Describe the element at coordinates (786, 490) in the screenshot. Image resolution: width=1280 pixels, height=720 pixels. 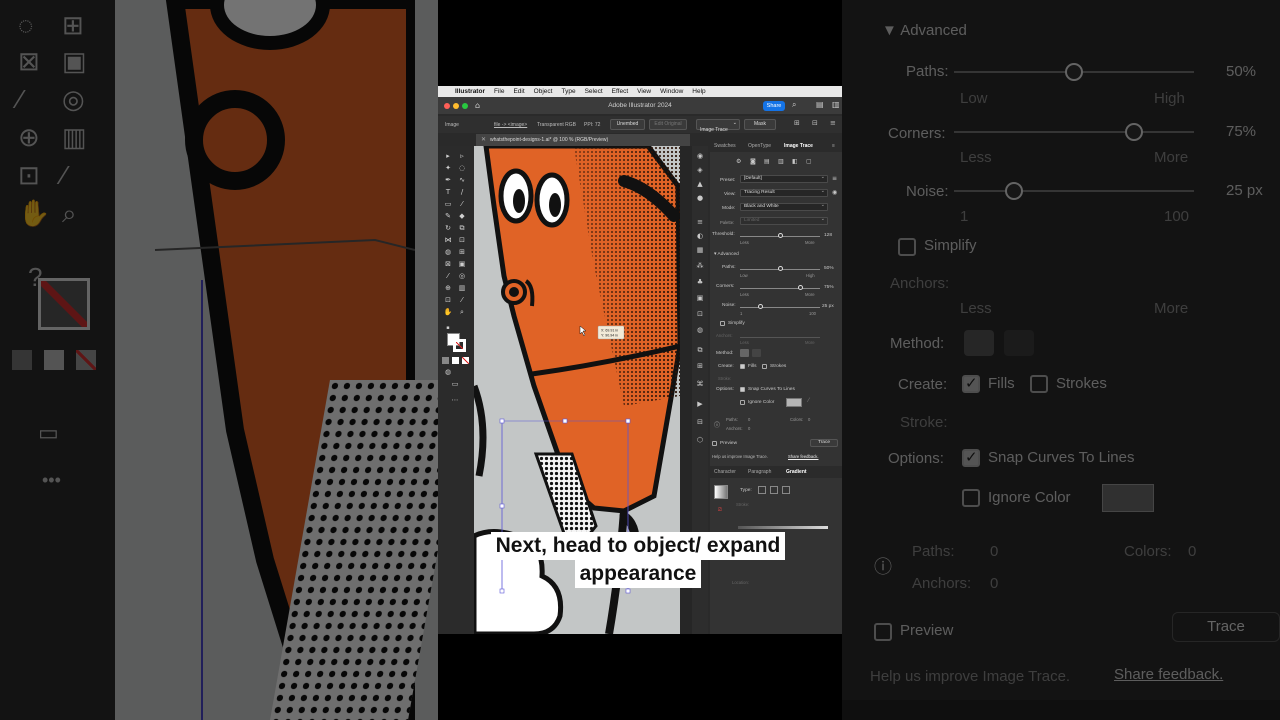
I see `freeform-gradient-icon` at that location.